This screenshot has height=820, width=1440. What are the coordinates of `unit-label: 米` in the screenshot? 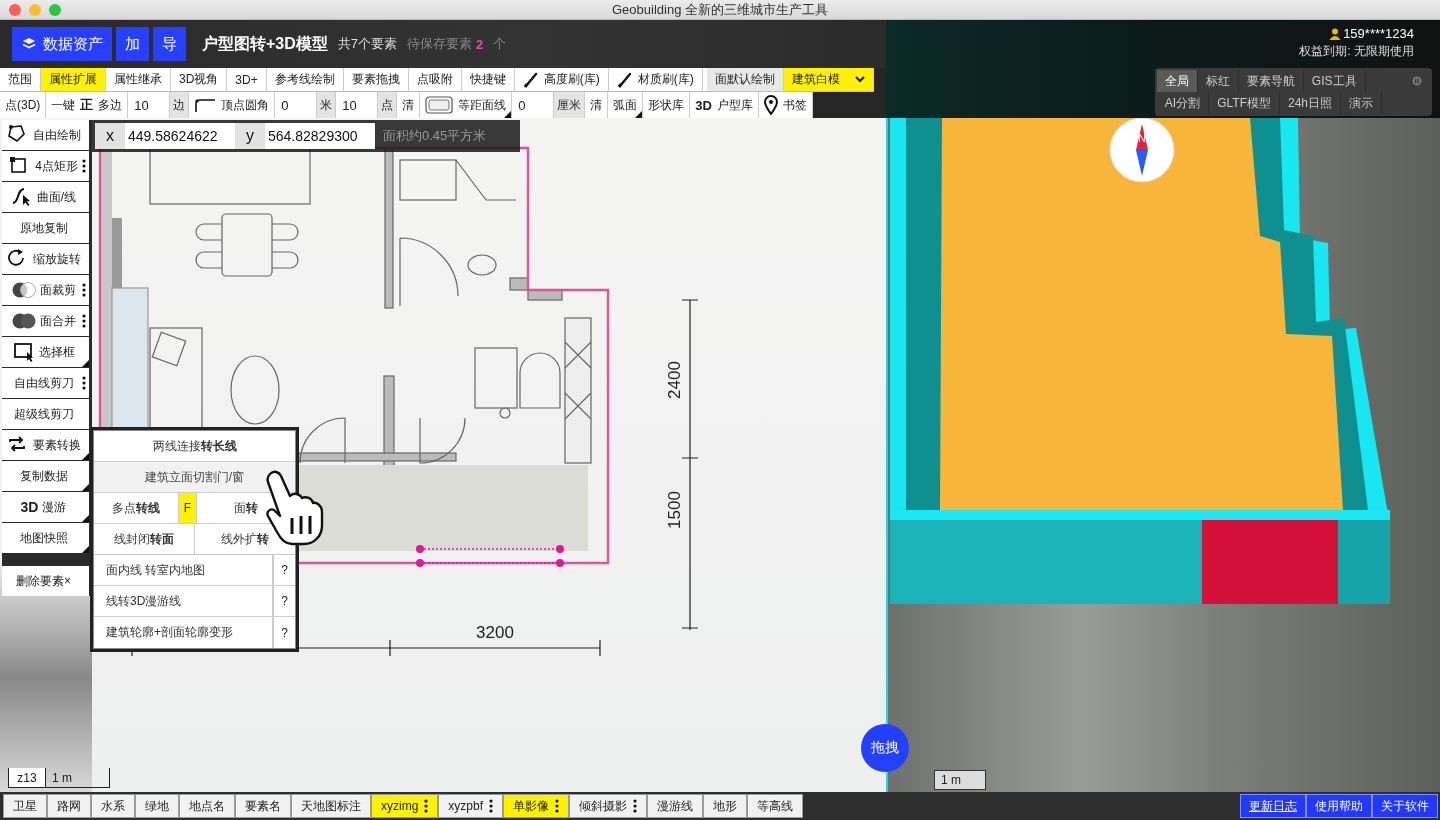 It's located at (327, 105).